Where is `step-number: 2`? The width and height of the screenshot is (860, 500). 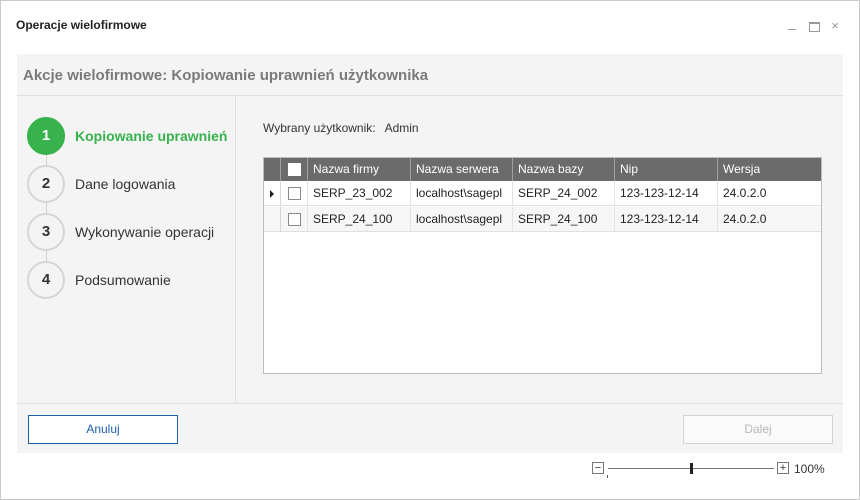 step-number: 2 is located at coordinates (46, 184).